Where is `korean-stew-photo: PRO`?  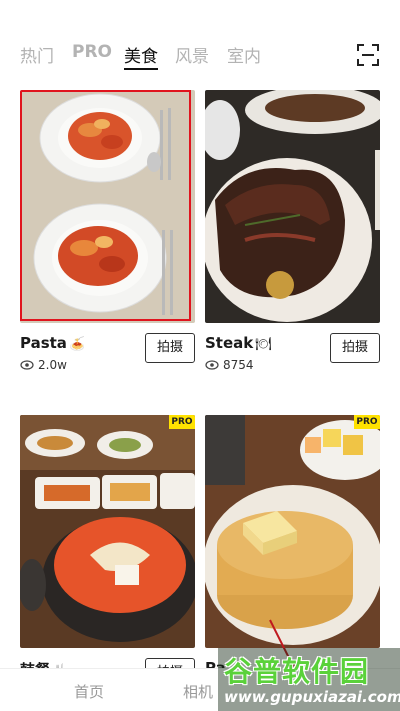
korean-stew-photo: PRO is located at coordinates (107, 531).